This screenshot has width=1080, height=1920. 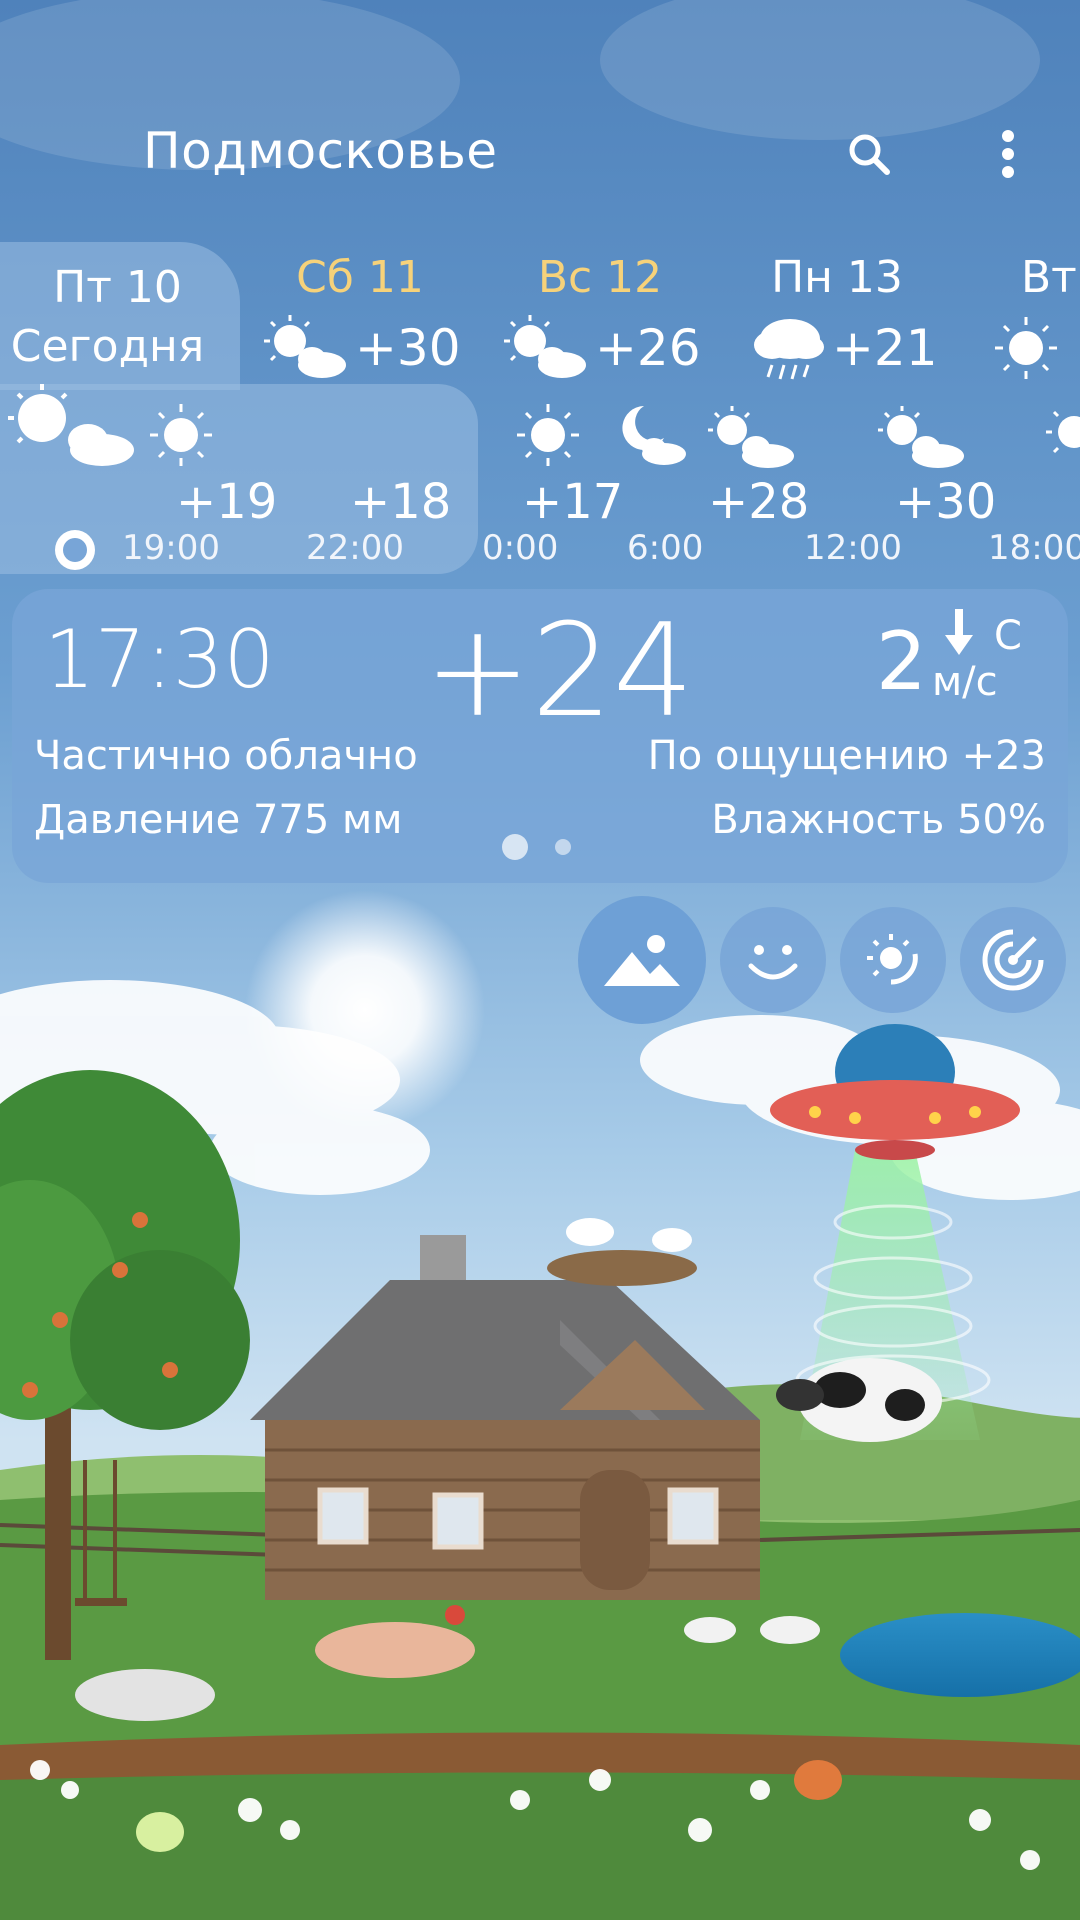 What do you see at coordinates (360, 317) in the screenshot?
I see `day-item-saturday: Сб 11 +30` at bounding box center [360, 317].